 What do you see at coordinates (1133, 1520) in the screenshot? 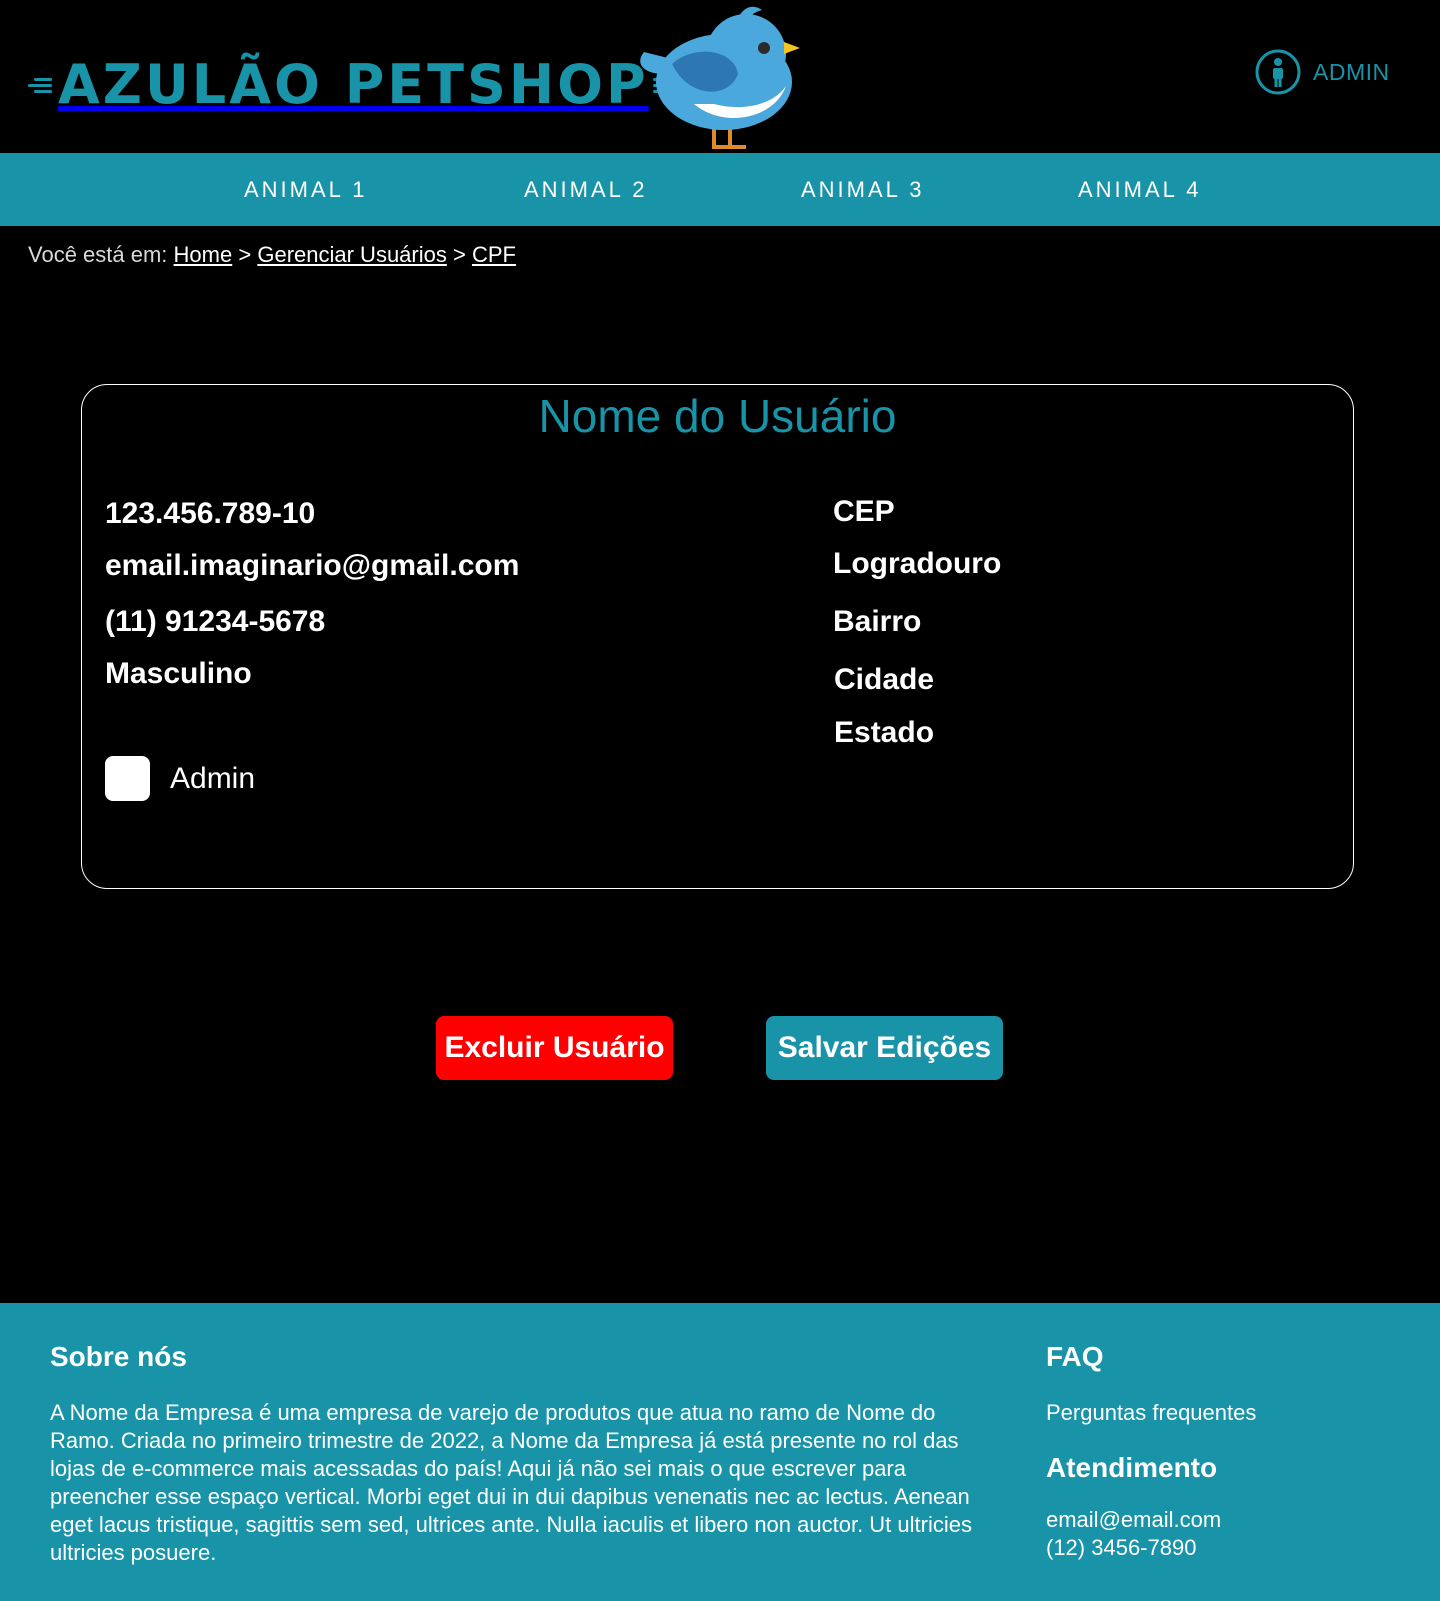
I see `footer-support-email: email@email.com` at bounding box center [1133, 1520].